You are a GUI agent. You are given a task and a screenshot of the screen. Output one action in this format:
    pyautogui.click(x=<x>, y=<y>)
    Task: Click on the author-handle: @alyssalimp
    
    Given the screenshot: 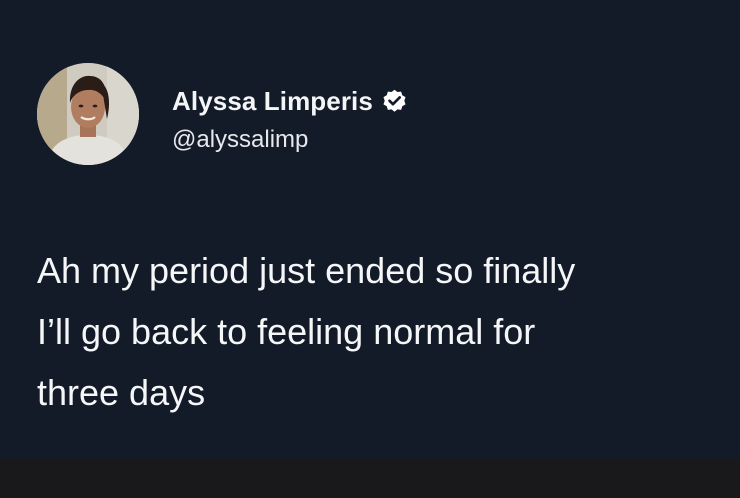 What is the action you would take?
    pyautogui.click(x=240, y=140)
    